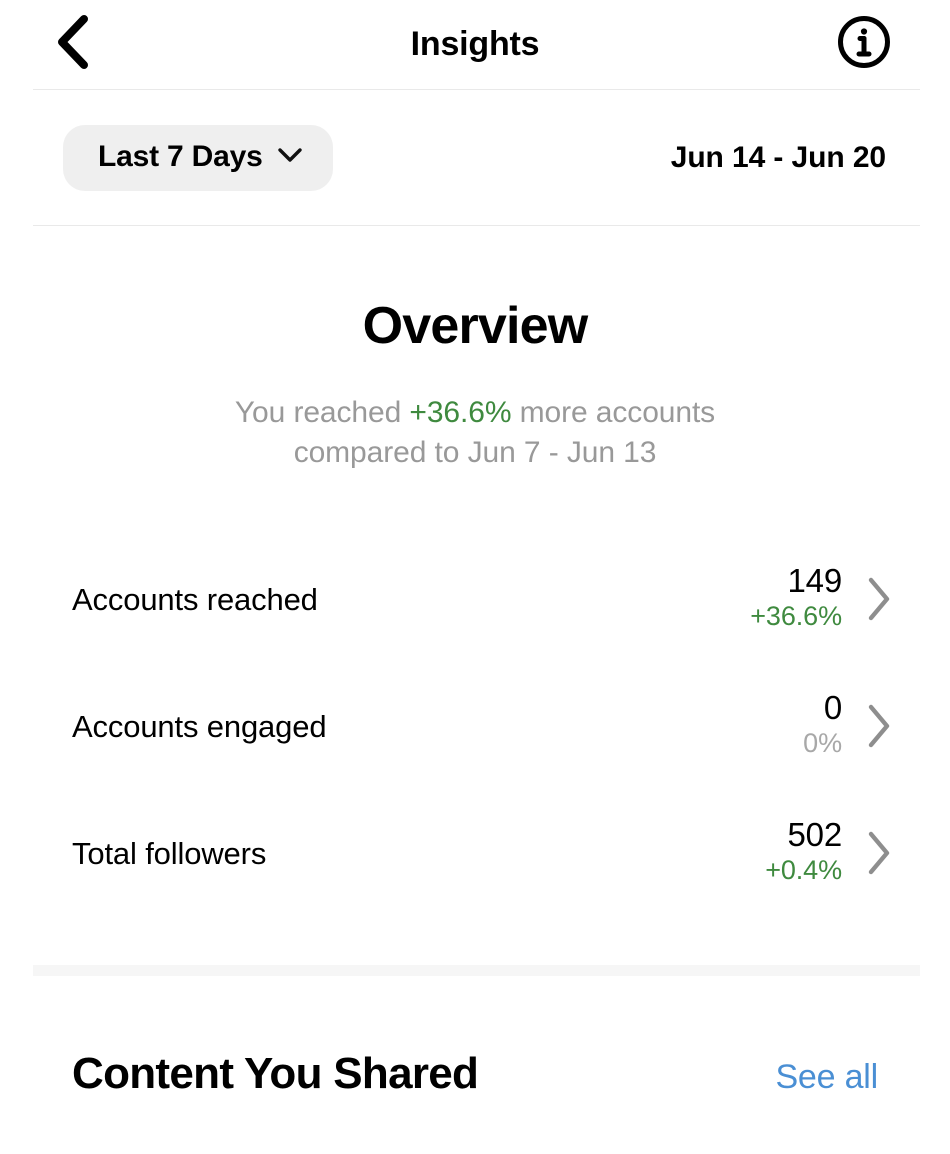 The height and width of the screenshot is (1154, 950). Describe the element at coordinates (796, 616) in the screenshot. I see `metric-delta: +36.6%` at that location.